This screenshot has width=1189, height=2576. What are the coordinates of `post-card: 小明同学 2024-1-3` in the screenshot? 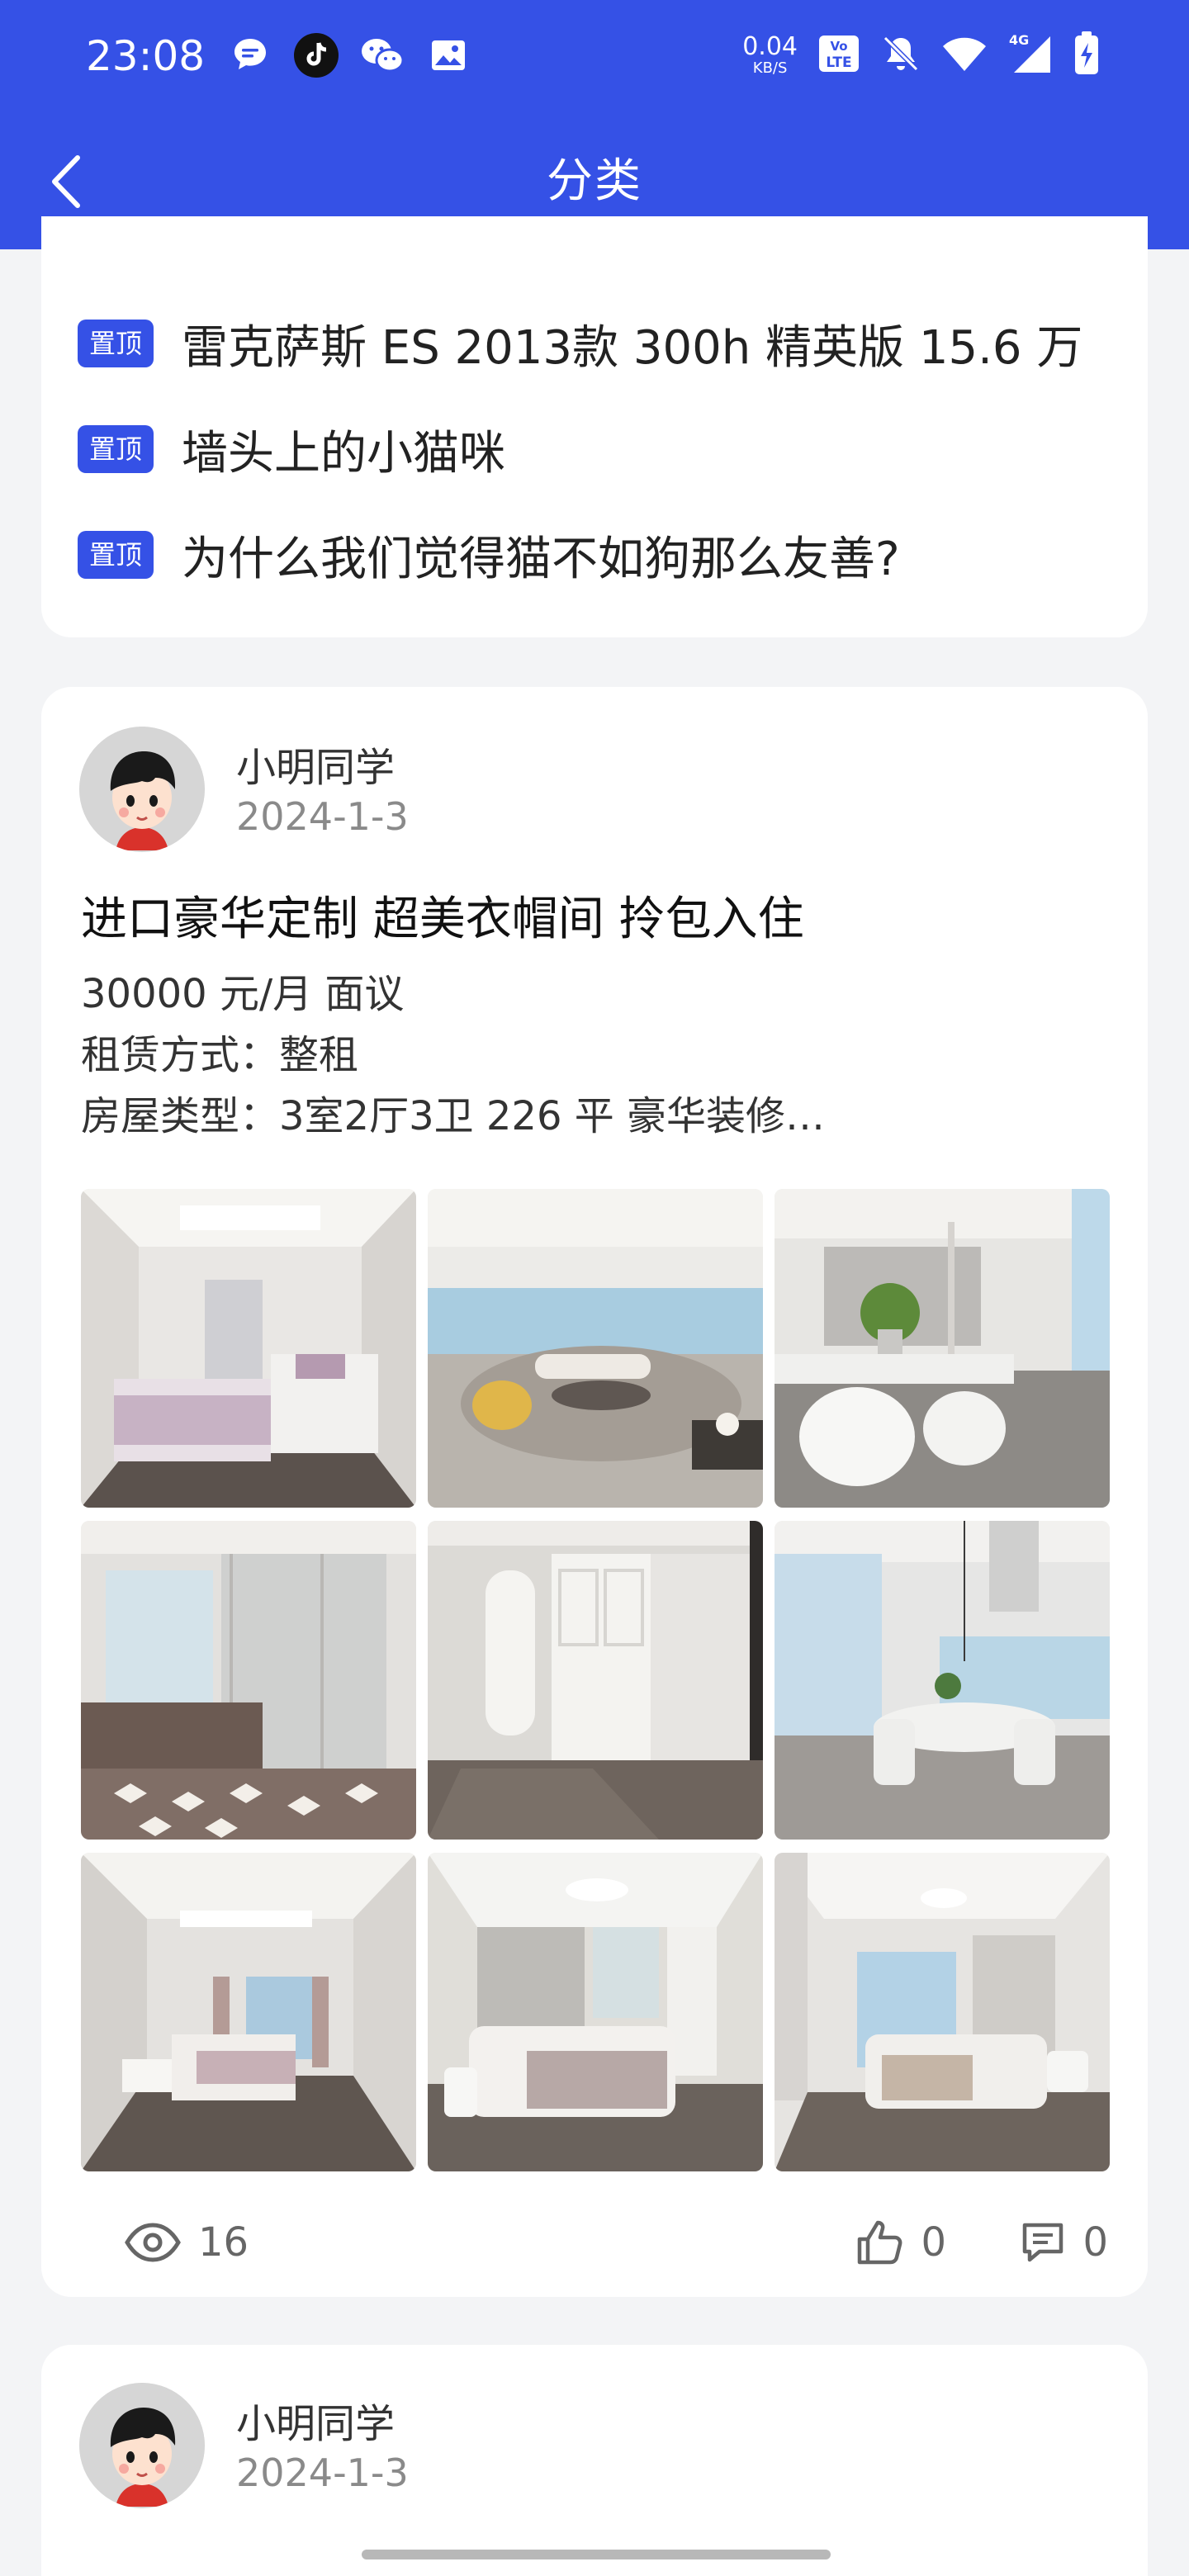 It's located at (594, 2460).